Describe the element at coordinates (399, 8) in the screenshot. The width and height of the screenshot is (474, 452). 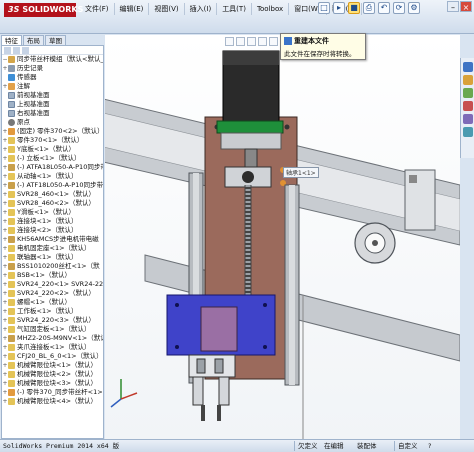
I see `rebuild-icon: ⟳` at that location.